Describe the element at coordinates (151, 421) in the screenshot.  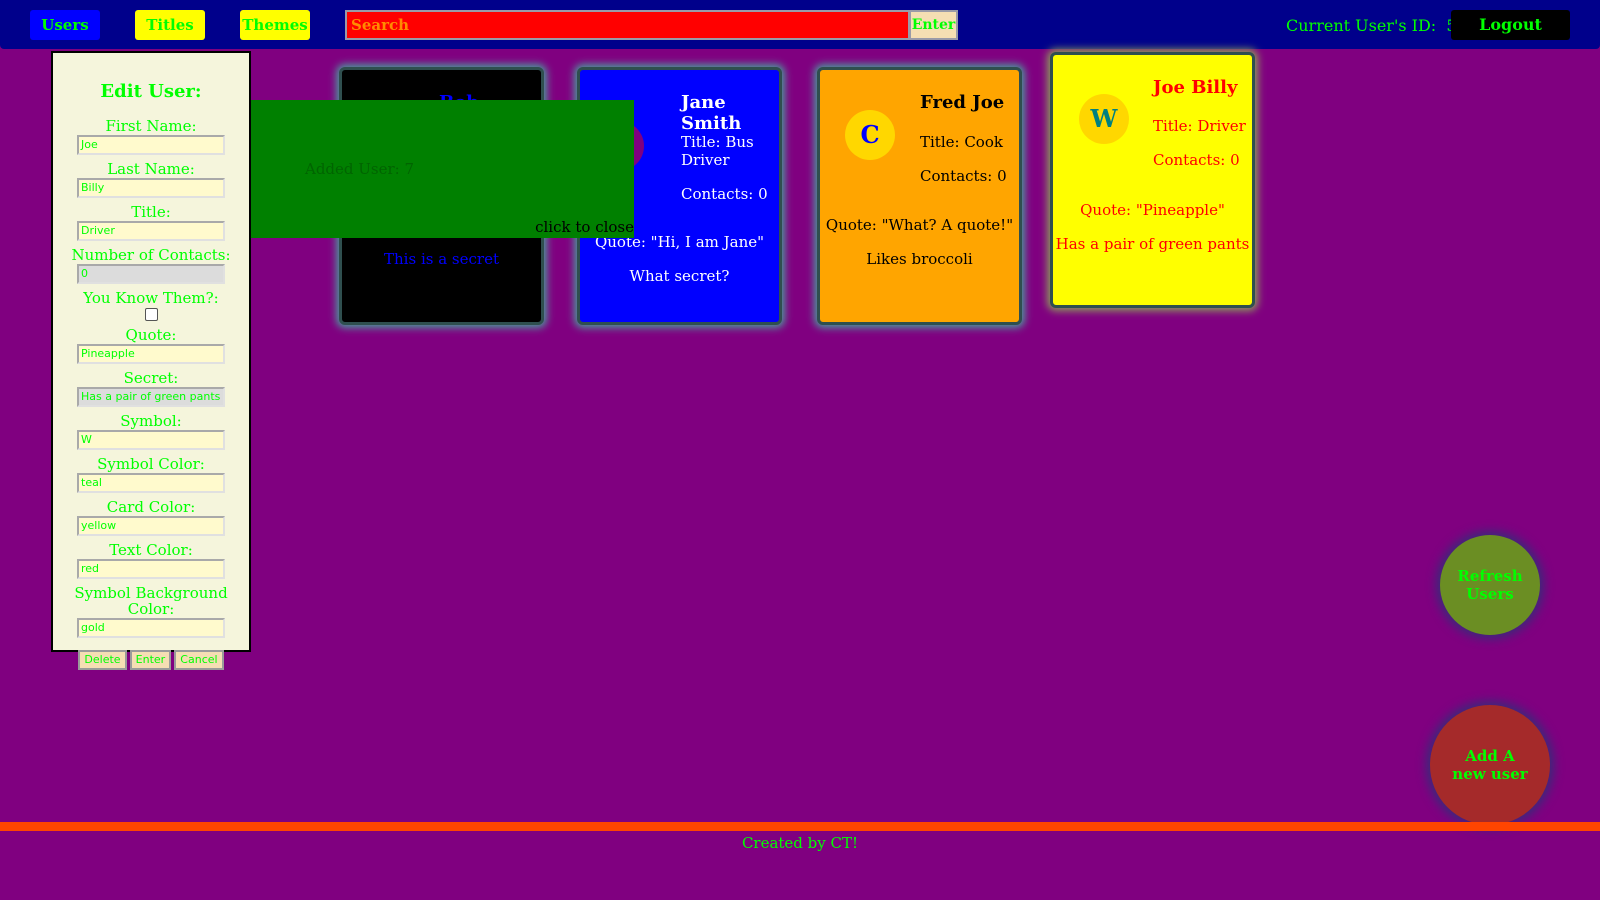
I see `symbol-label: Symbol:` at that location.